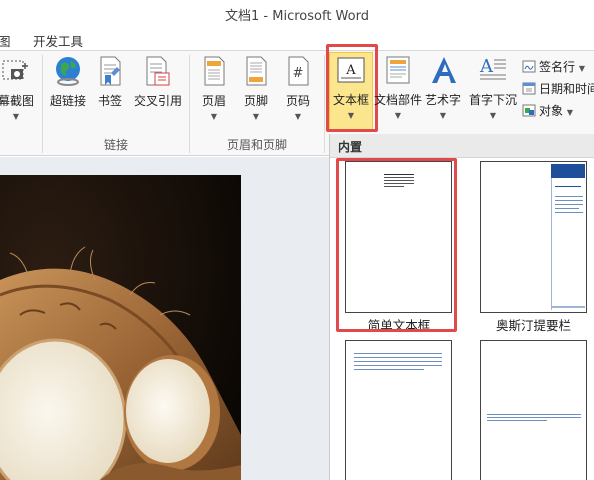  I want to click on group-label-header-footer: 页眉和页脚, so click(256, 145).